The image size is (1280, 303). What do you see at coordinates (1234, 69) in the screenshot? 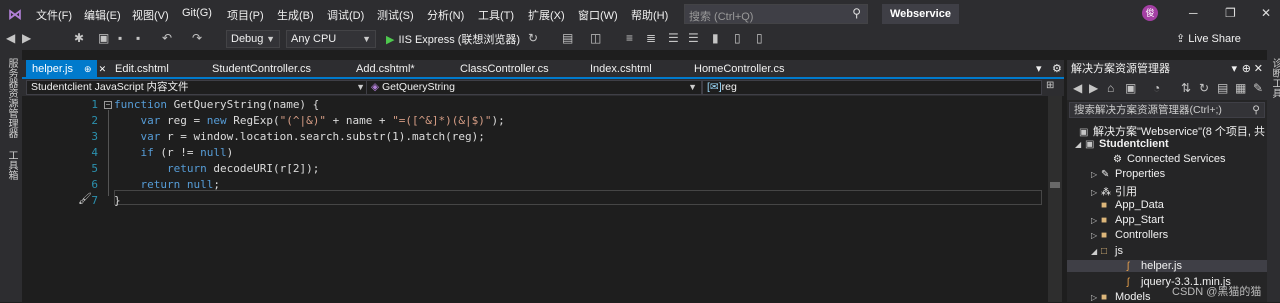
I see `dropdown-icon: ▾` at bounding box center [1234, 69].